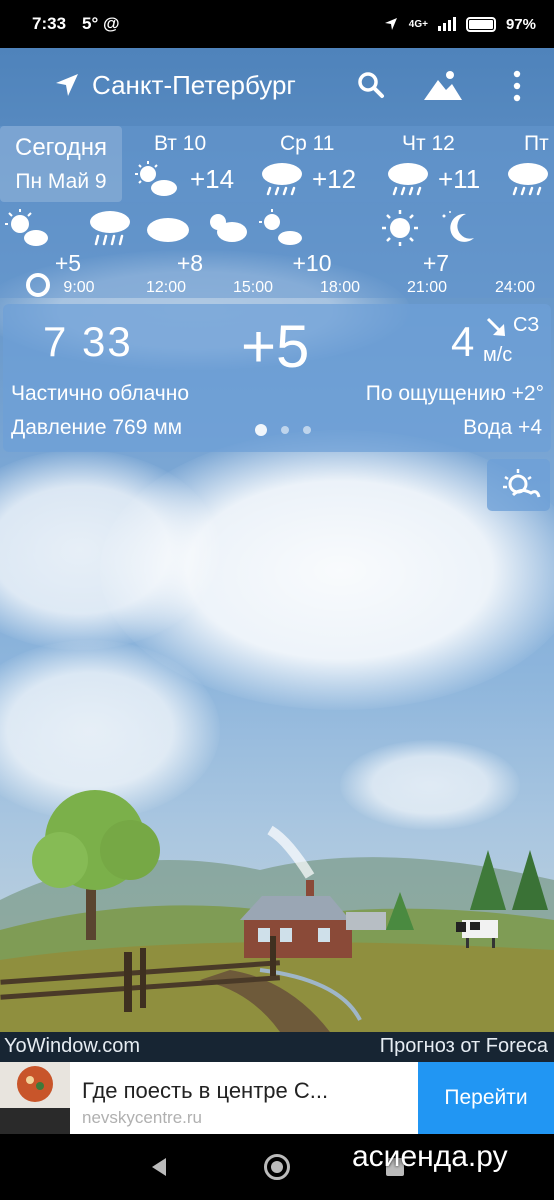  What do you see at coordinates (430, 1156) in the screenshot?
I see `watermark-text: асиенда.ру` at bounding box center [430, 1156].